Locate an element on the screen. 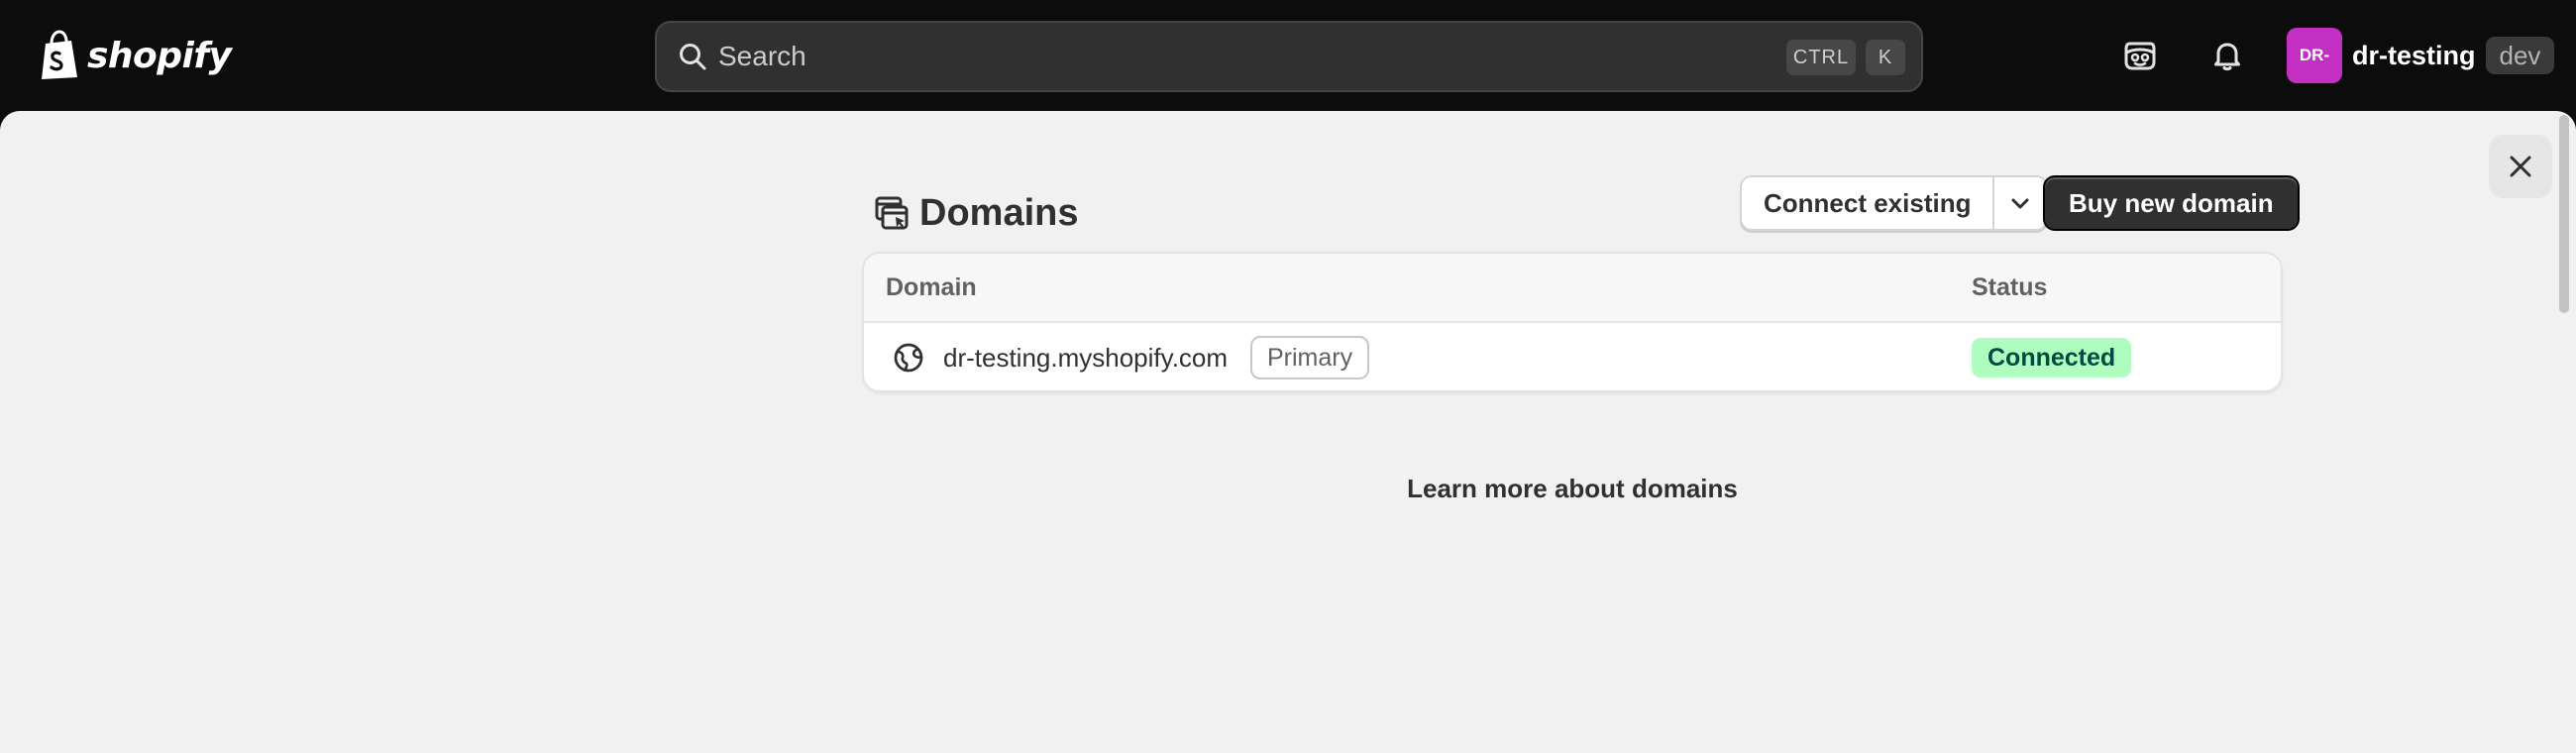 This screenshot has height=753, width=2576. buy-new-domain-button: Buy new domain is located at coordinates (2172, 203).